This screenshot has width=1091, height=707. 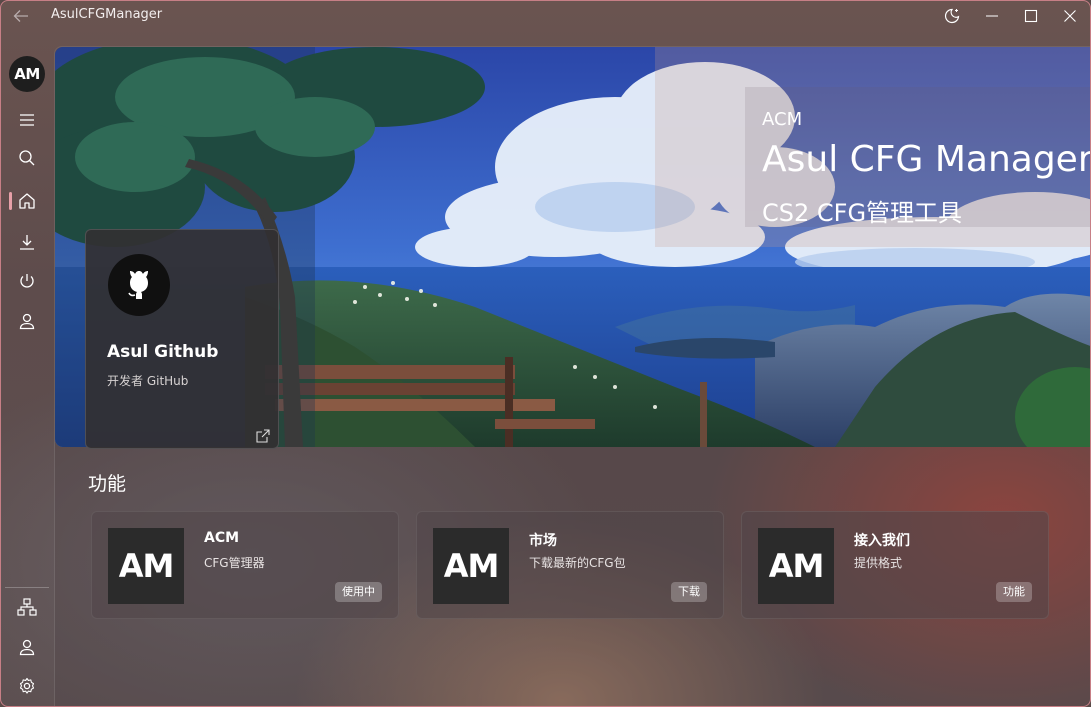 I want to click on active-indicator, so click(x=10, y=201).